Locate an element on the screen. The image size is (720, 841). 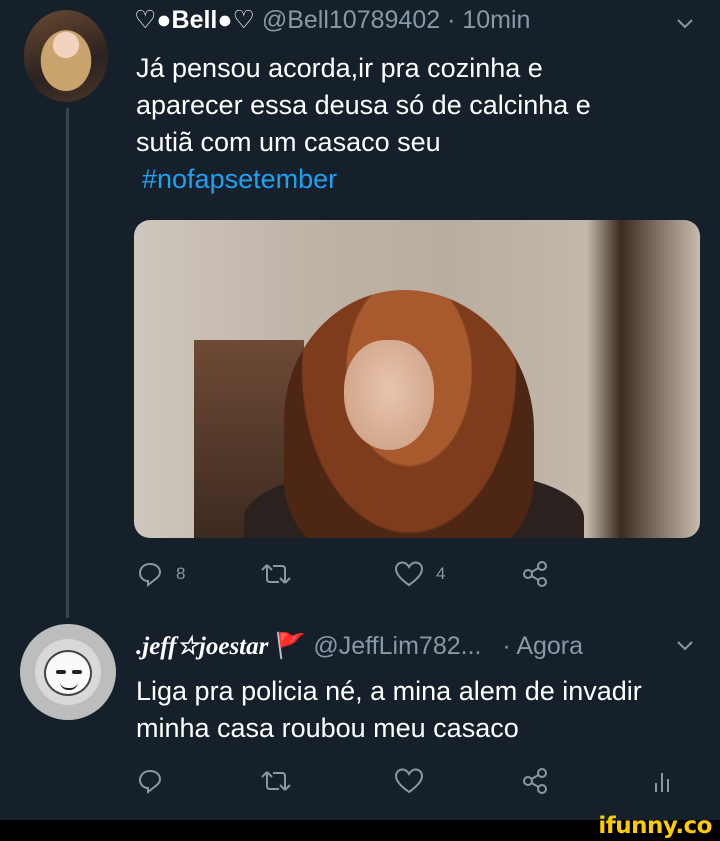
like-button is located at coordinates (409, 781).